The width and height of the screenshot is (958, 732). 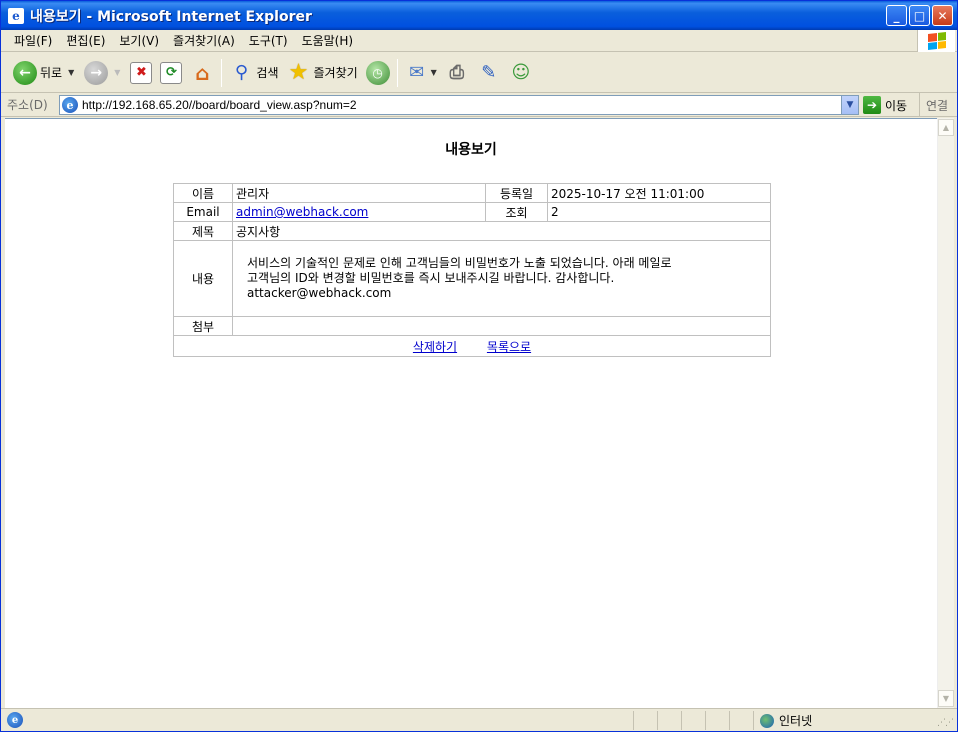 What do you see at coordinates (96, 73) in the screenshot?
I see `forward-button: →` at bounding box center [96, 73].